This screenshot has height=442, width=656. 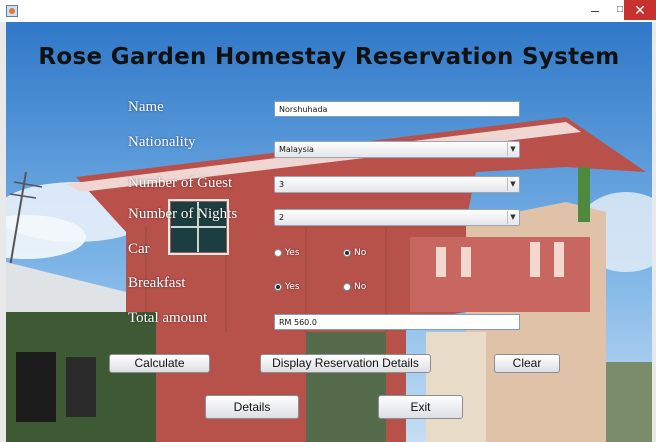 I want to click on total-amount-field: RM 560.0, so click(x=397, y=322).